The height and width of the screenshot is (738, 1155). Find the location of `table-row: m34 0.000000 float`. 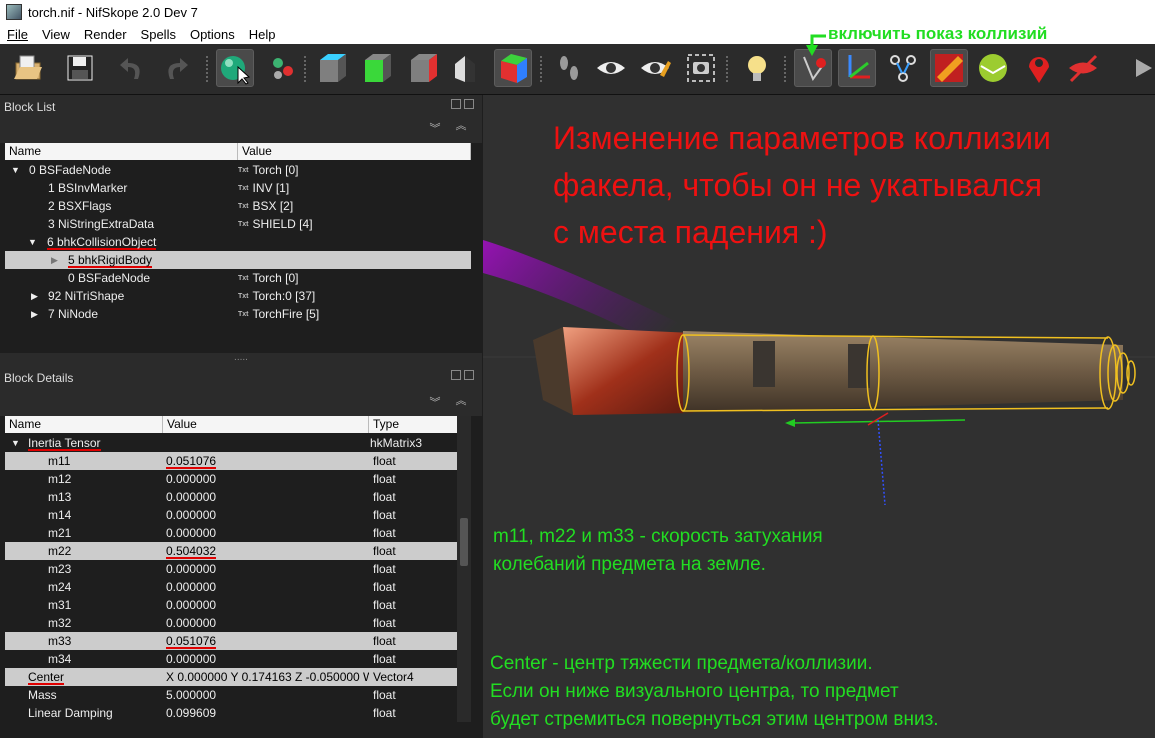

table-row: m34 0.000000 float is located at coordinates (231, 659).